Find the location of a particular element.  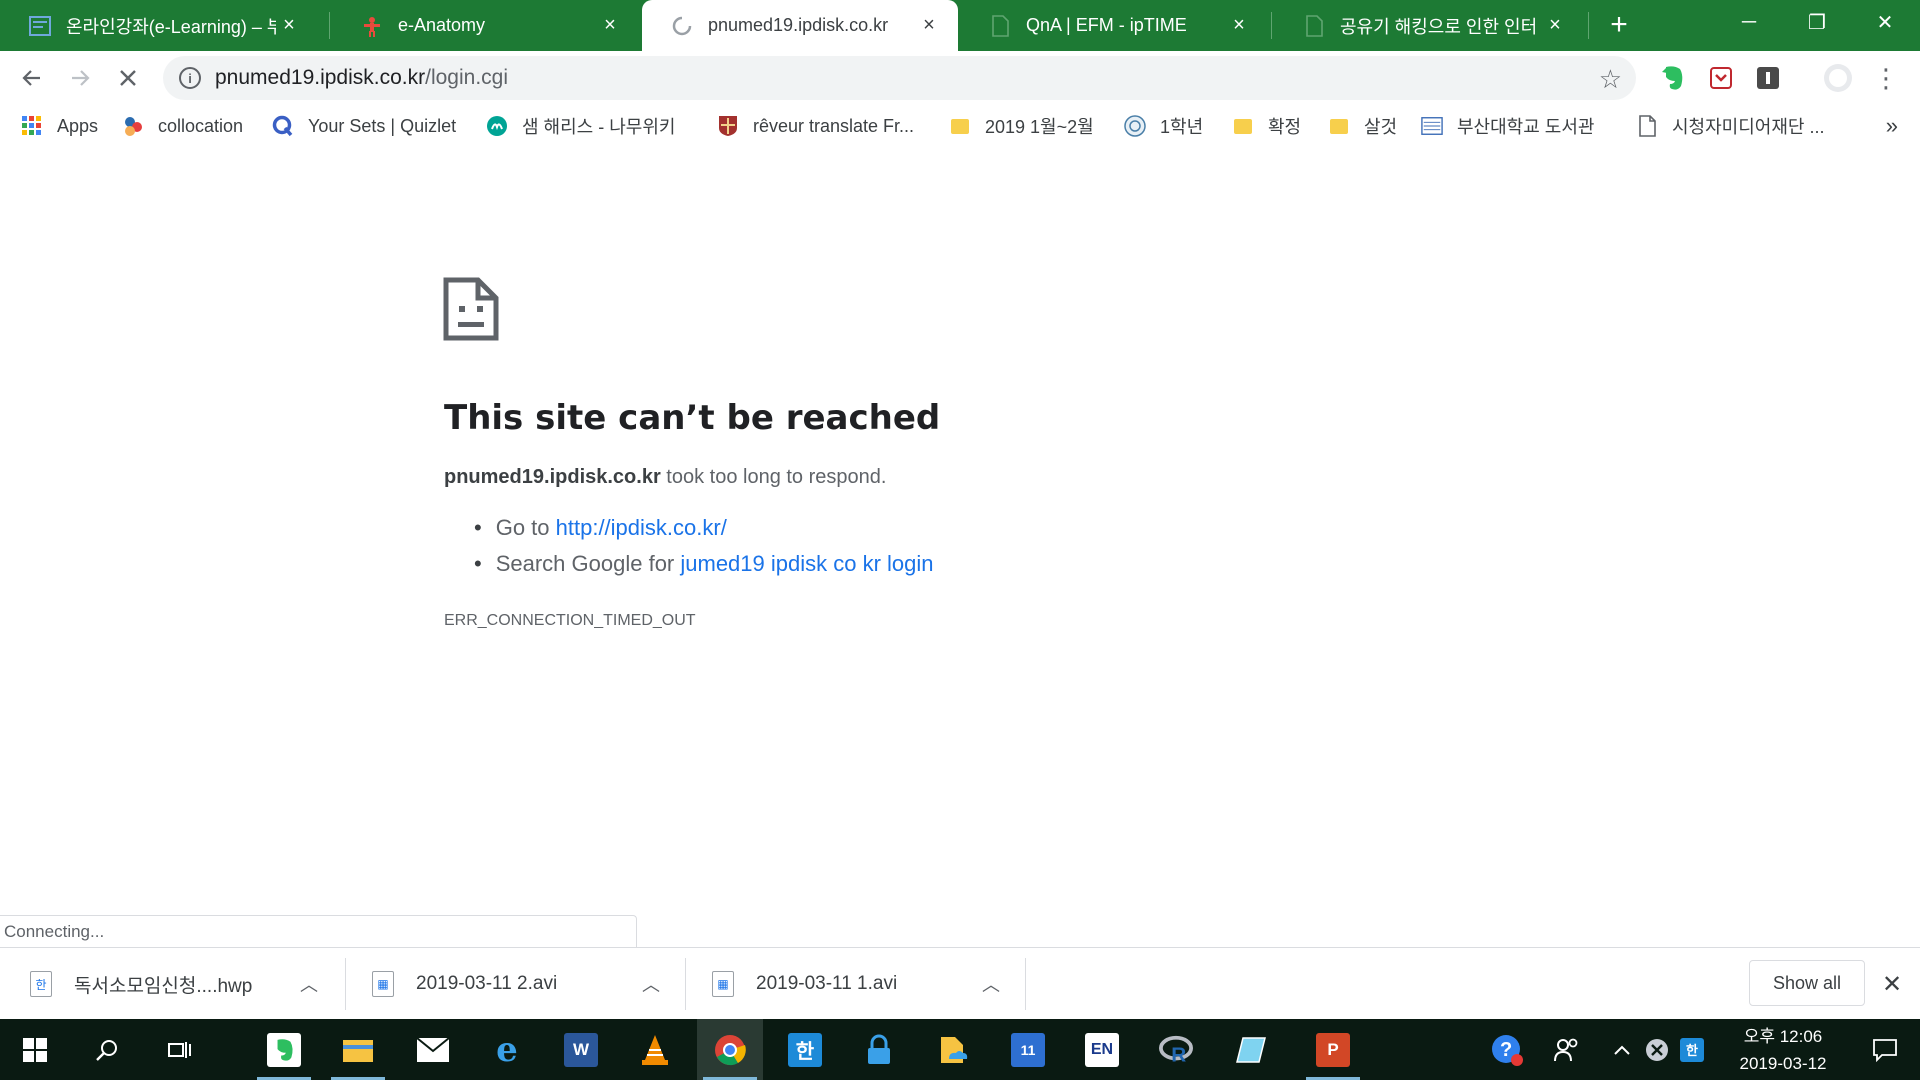

hwp-file-icon: 한 is located at coordinates (41, 984).